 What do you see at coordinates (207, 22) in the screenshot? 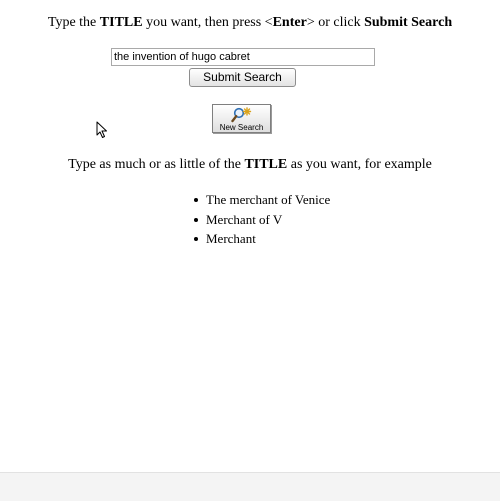
I see `instruction-text-2: you want, then press <` at bounding box center [207, 22].